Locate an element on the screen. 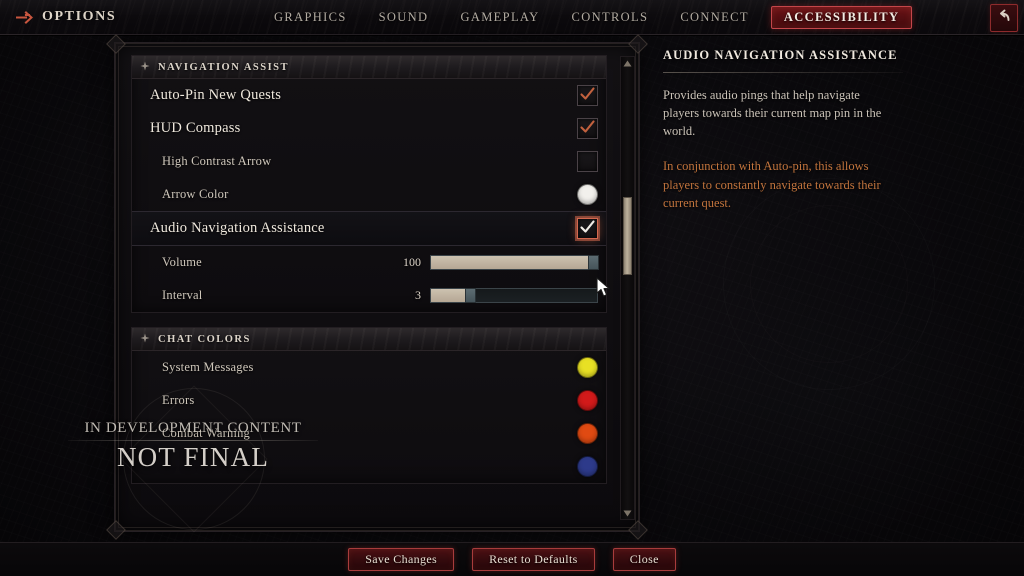 The height and width of the screenshot is (576, 1024). options-title-block: OPTIONS is located at coordinates (69, 17).